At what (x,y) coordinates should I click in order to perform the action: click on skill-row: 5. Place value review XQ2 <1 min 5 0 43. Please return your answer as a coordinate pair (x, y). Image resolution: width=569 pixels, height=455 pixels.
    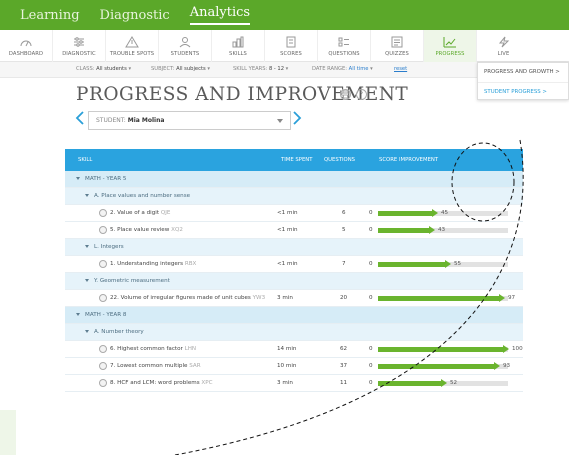
    Looking at the image, I should click on (294, 230).